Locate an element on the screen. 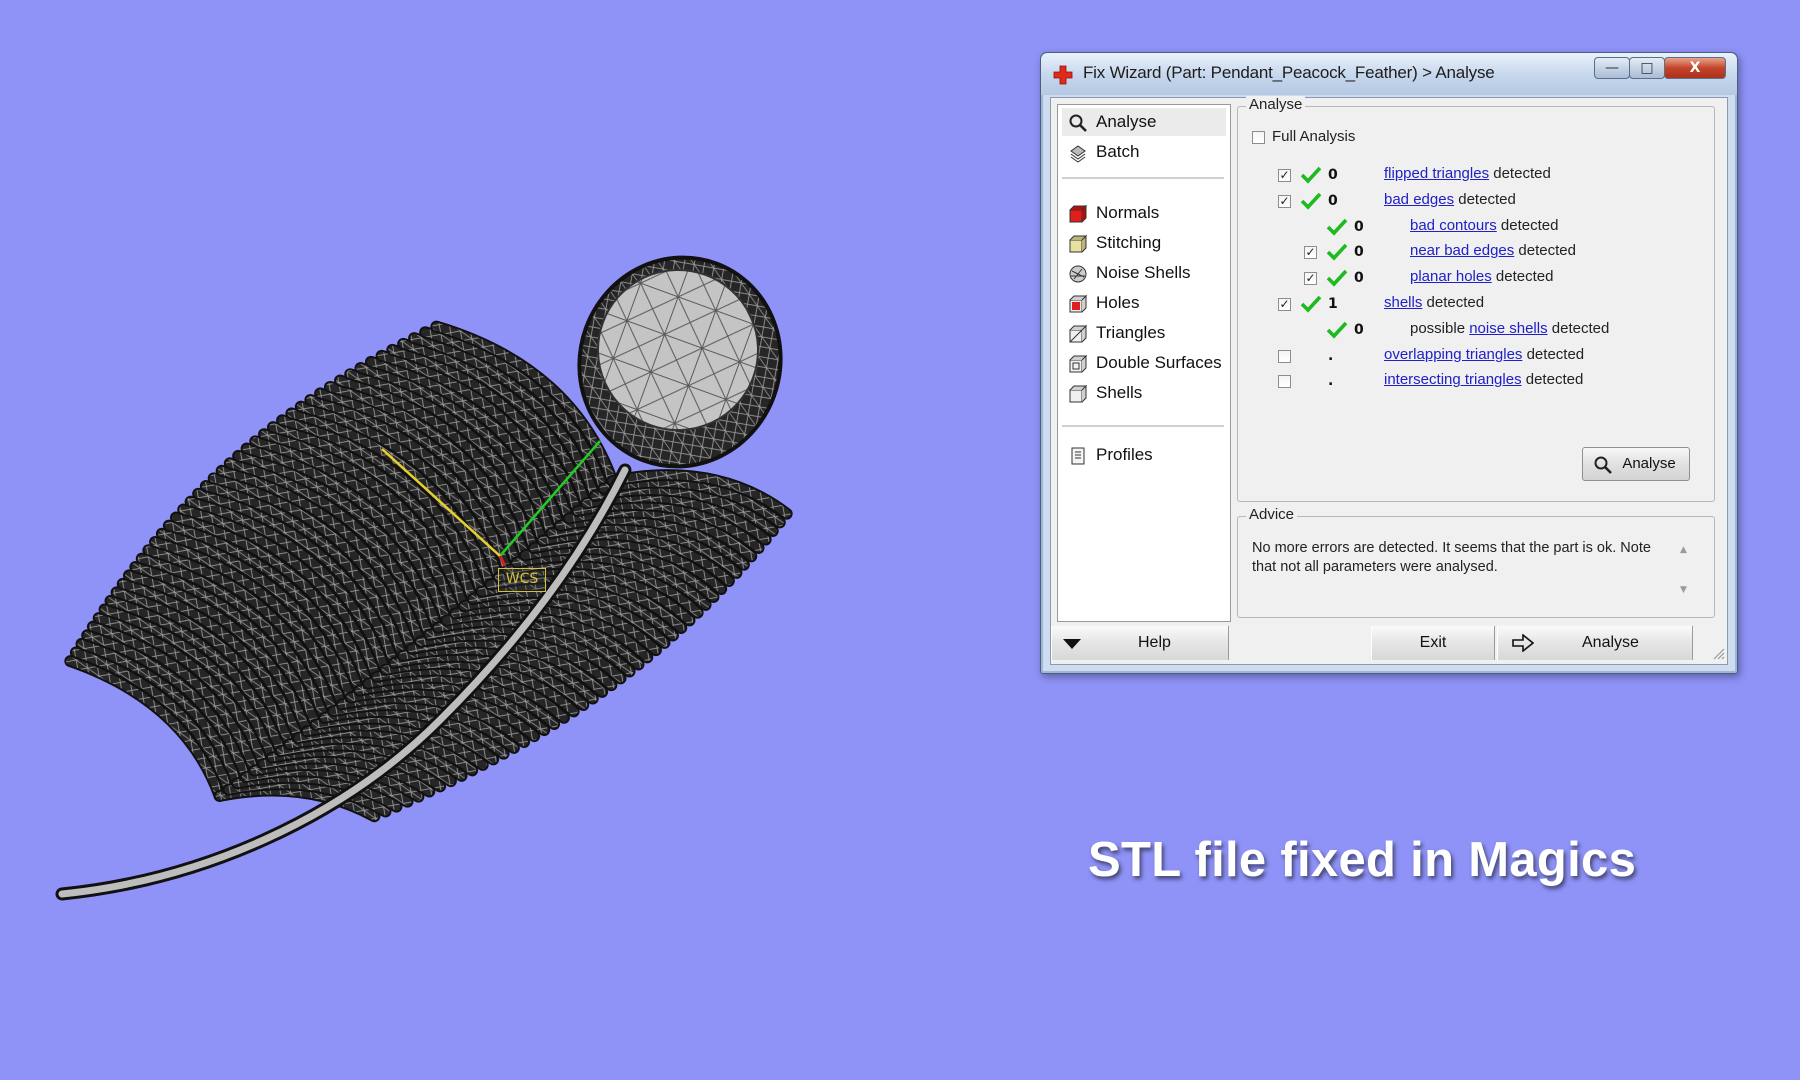  nav-item-triangles: Triangles is located at coordinates (1144, 333).